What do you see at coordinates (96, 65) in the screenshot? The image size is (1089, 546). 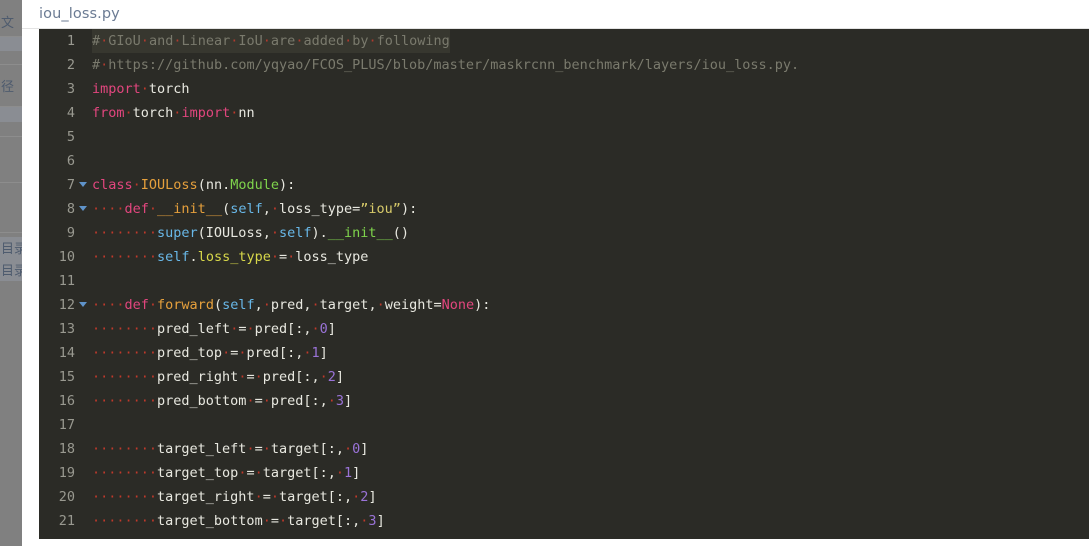 I see `code-token: #` at bounding box center [96, 65].